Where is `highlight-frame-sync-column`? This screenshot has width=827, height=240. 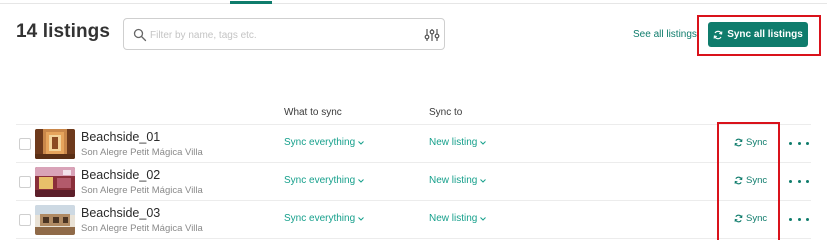 highlight-frame-sync-column is located at coordinates (748, 181).